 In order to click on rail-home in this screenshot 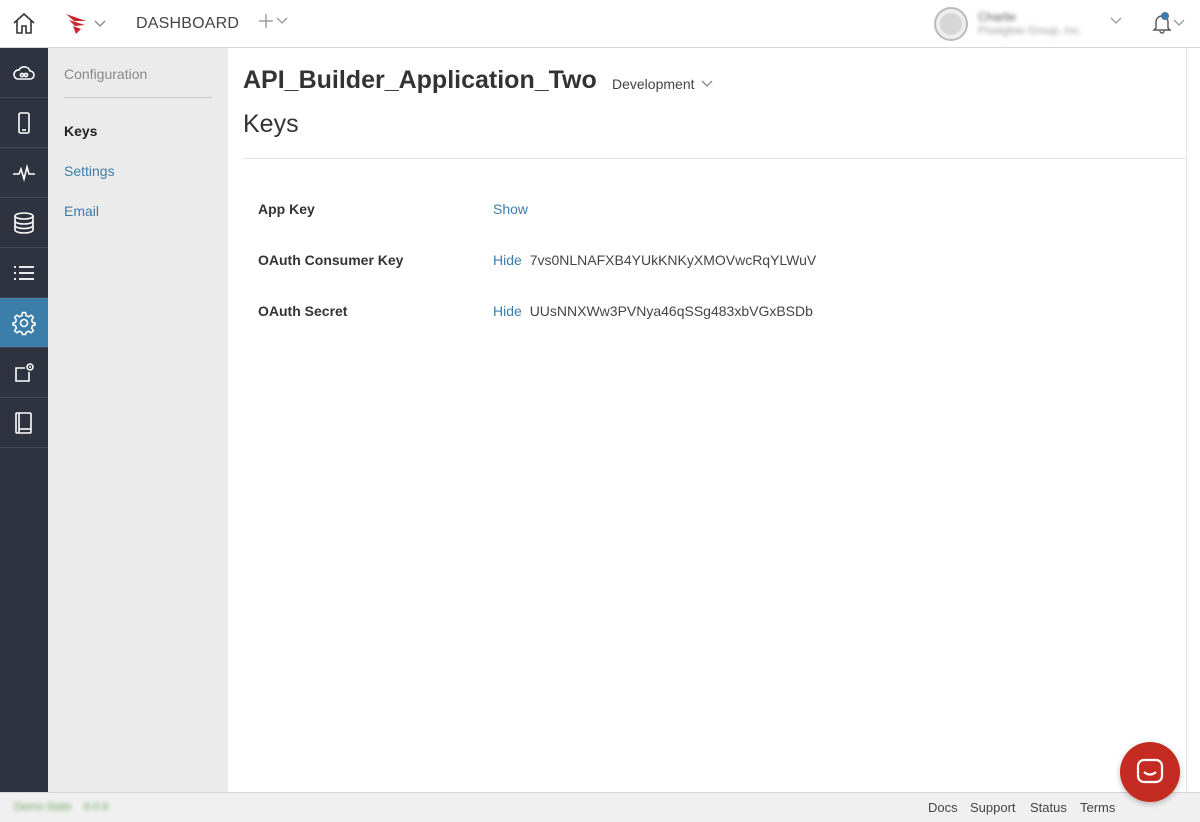, I will do `click(24, 24)`.